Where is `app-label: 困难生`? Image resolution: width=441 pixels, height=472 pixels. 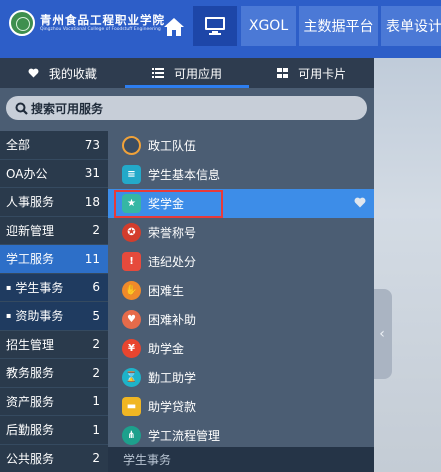 app-label: 困难生 is located at coordinates (166, 291).